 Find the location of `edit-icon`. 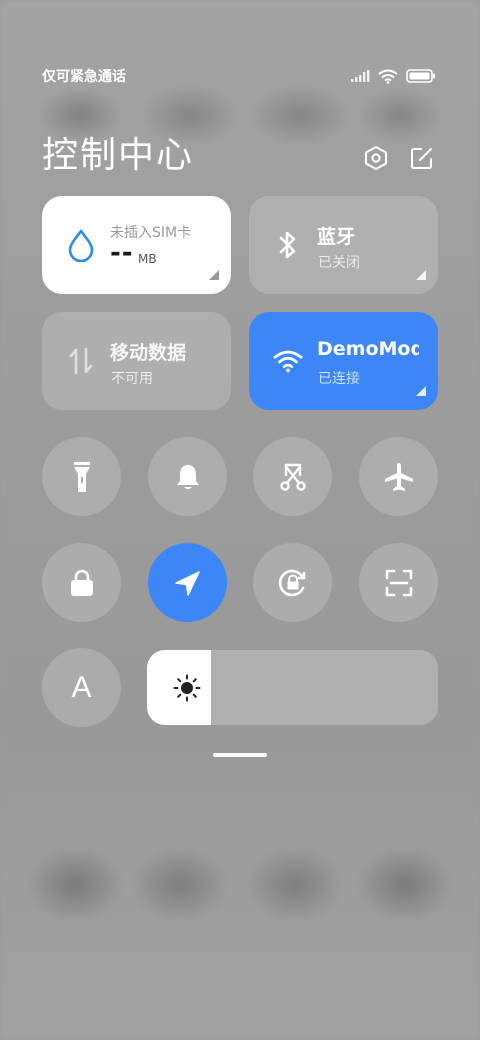

edit-icon is located at coordinates (421, 158).